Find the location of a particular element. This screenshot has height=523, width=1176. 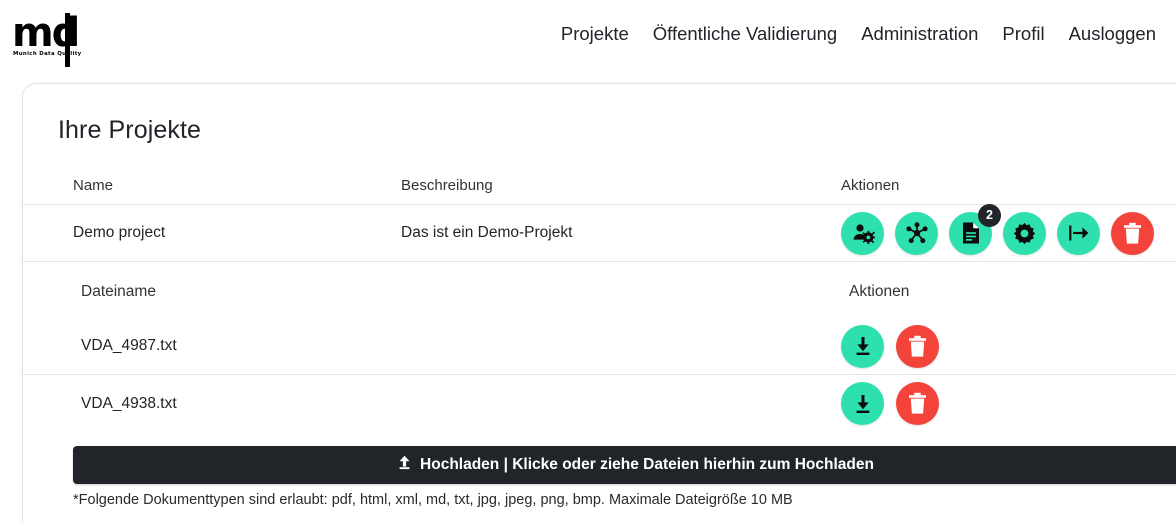

list-item: VDA_4987.txt is located at coordinates (599, 346).